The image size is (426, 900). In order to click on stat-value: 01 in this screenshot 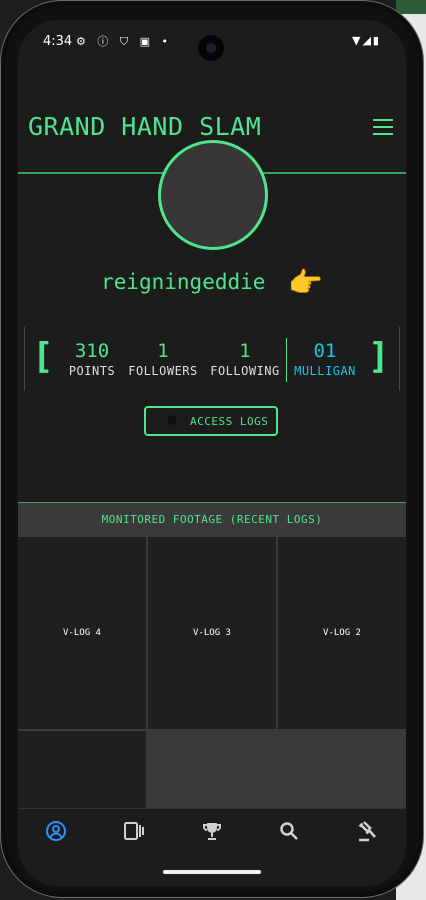, I will do `click(325, 351)`.